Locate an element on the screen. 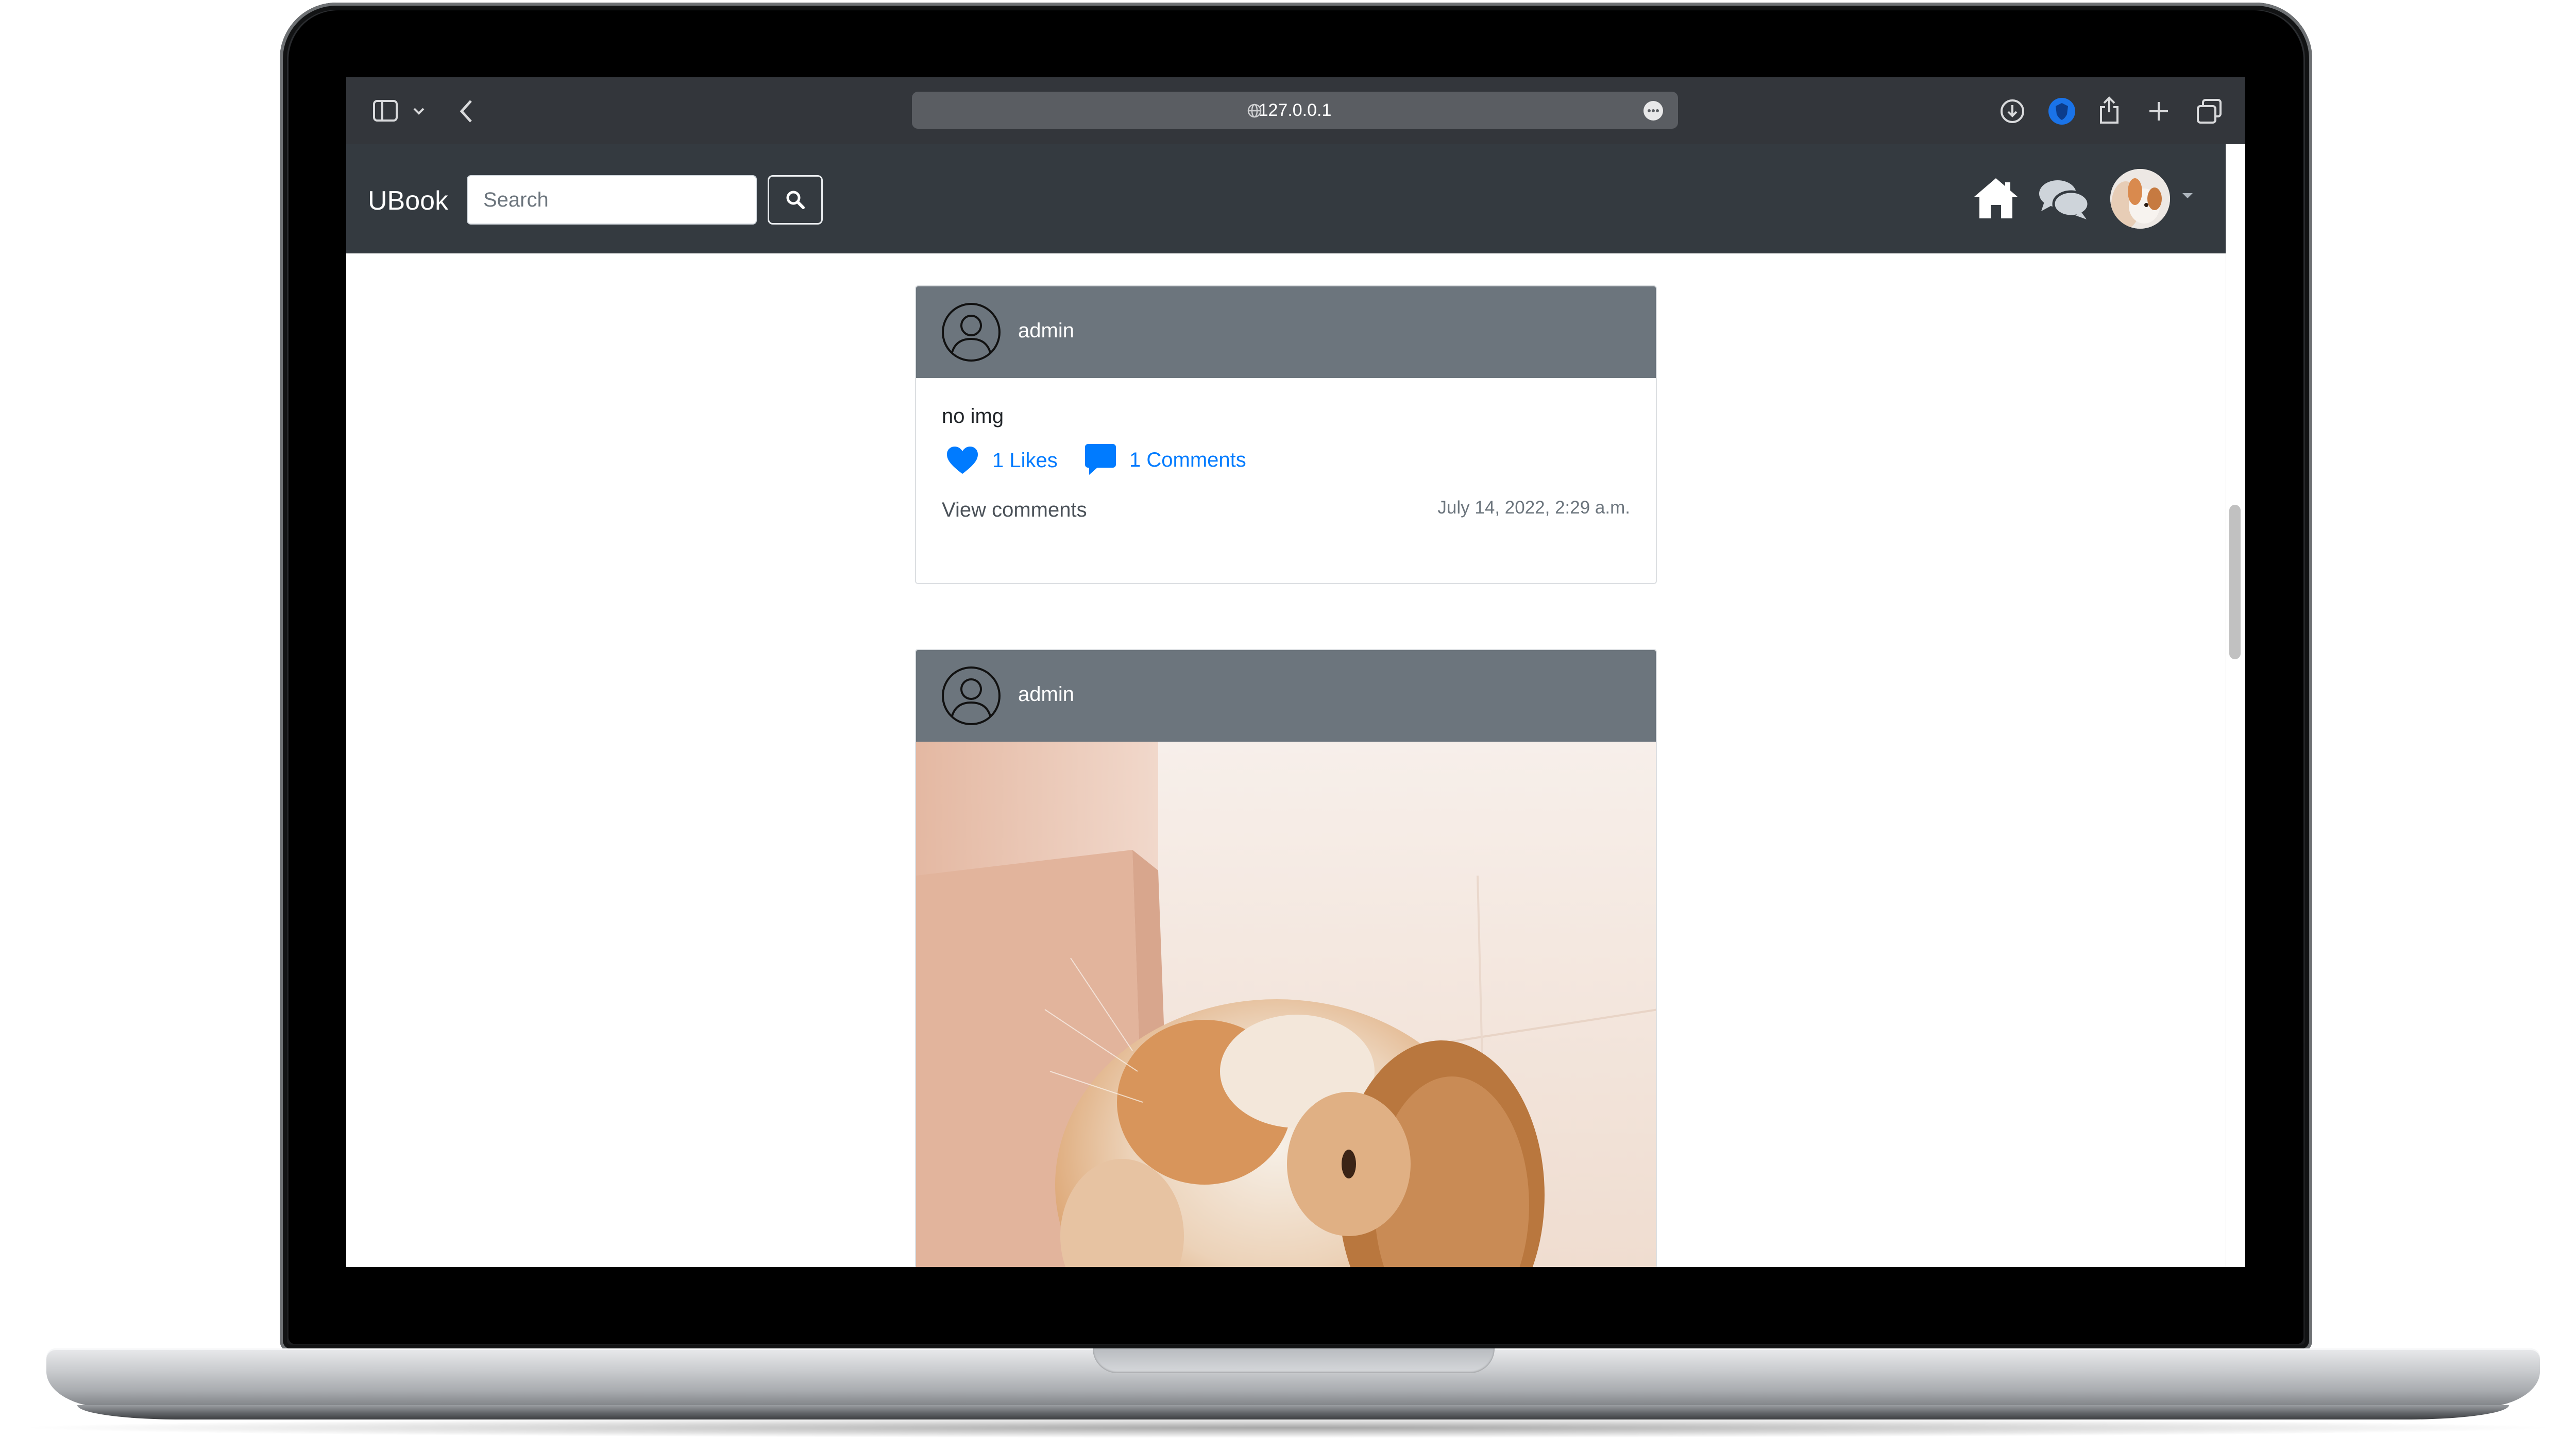  rabbit-avatar-image is located at coordinates (2140, 199).